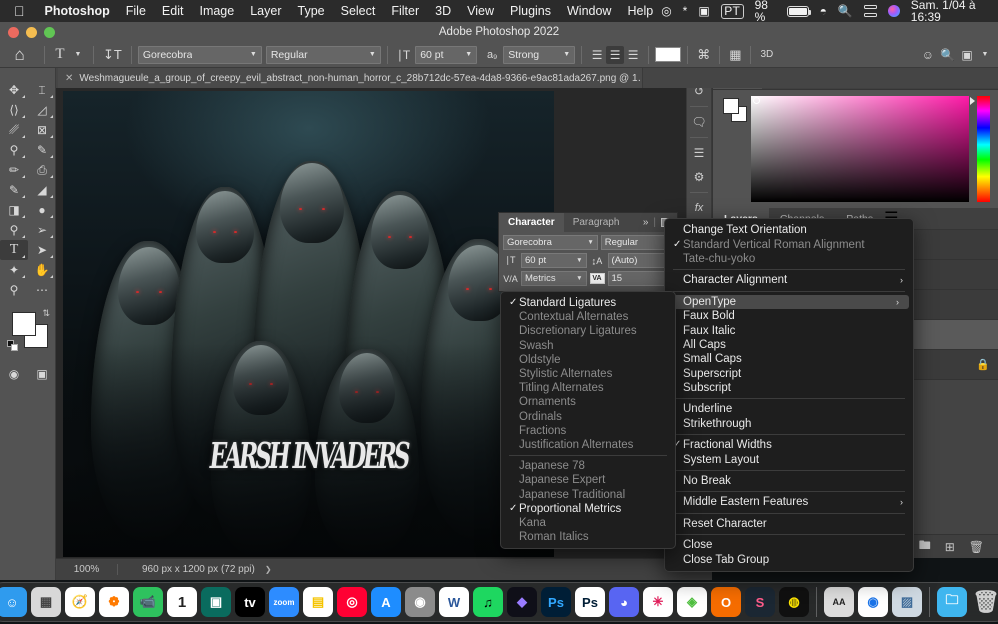 The height and width of the screenshot is (624, 998). Describe the element at coordinates (760, 602) in the screenshot. I see `dock-icon-sublime: S` at that location.